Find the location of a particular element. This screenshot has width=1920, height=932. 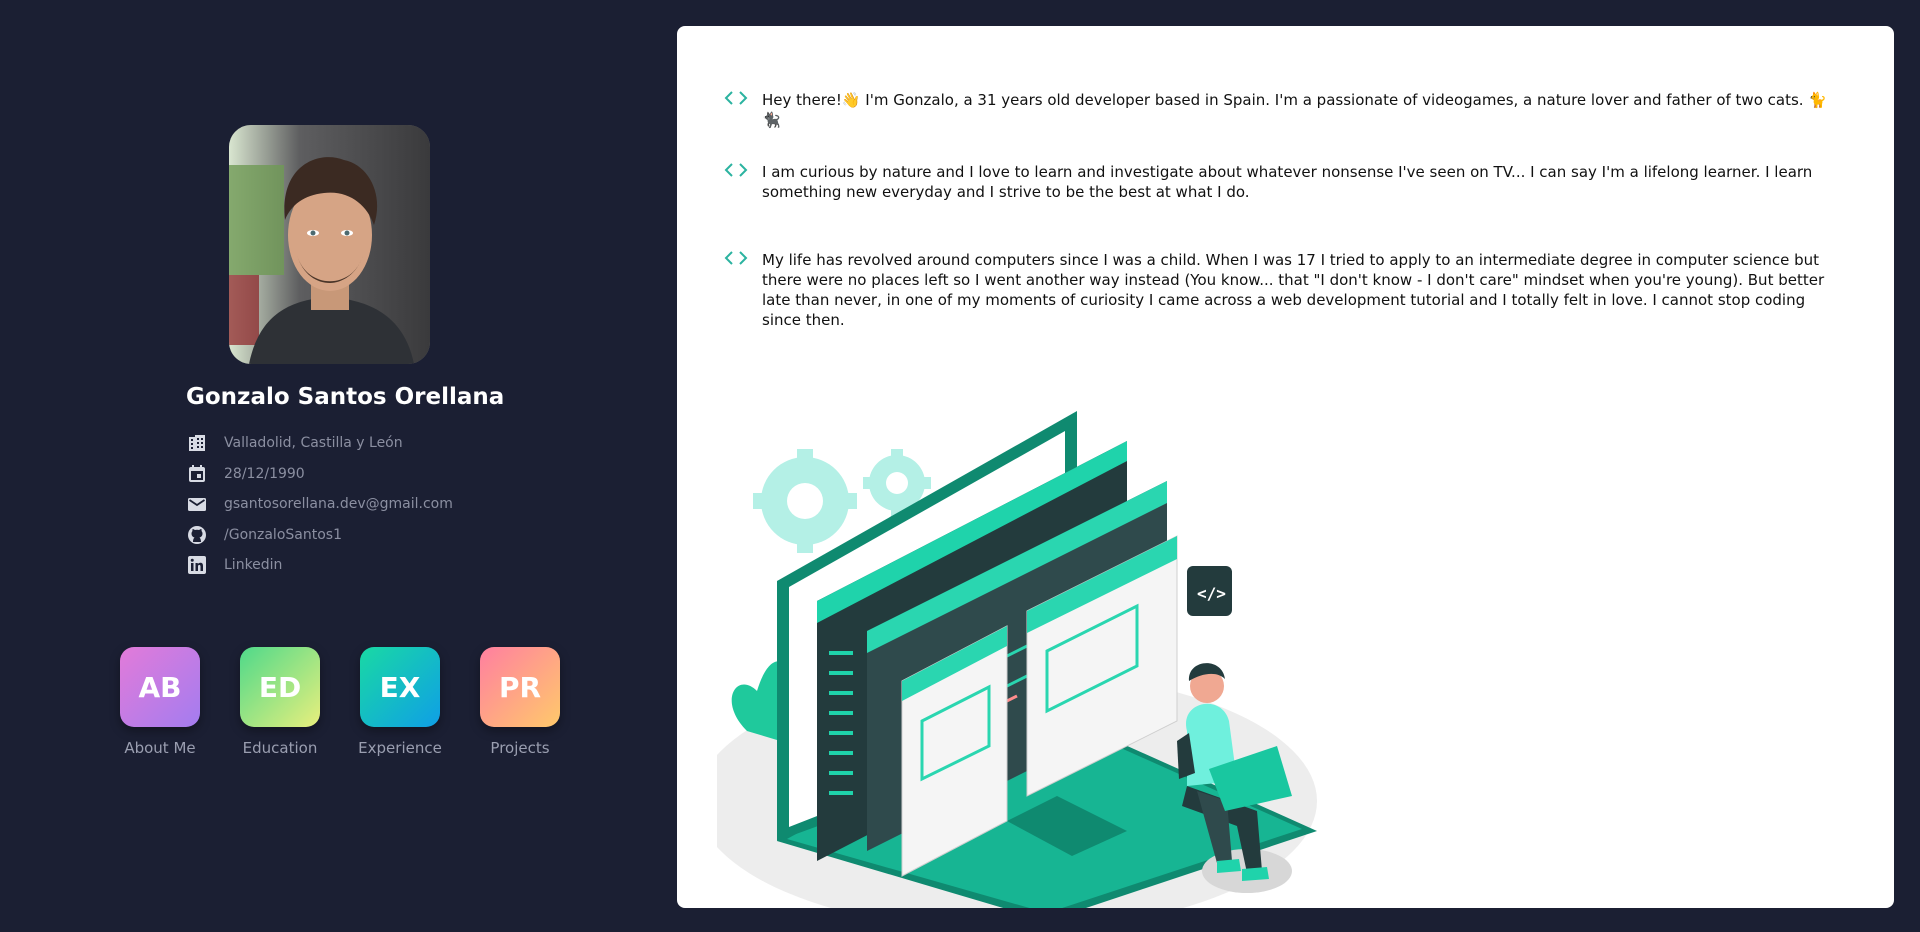

nav-item-experience: EX Experience is located at coordinates (400, 702).